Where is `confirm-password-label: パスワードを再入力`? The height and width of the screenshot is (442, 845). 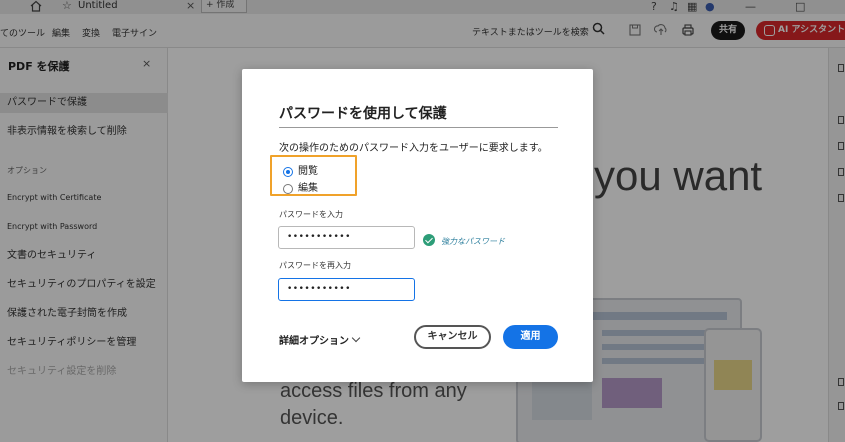 confirm-password-label: パスワードを再入力 is located at coordinates (315, 265).